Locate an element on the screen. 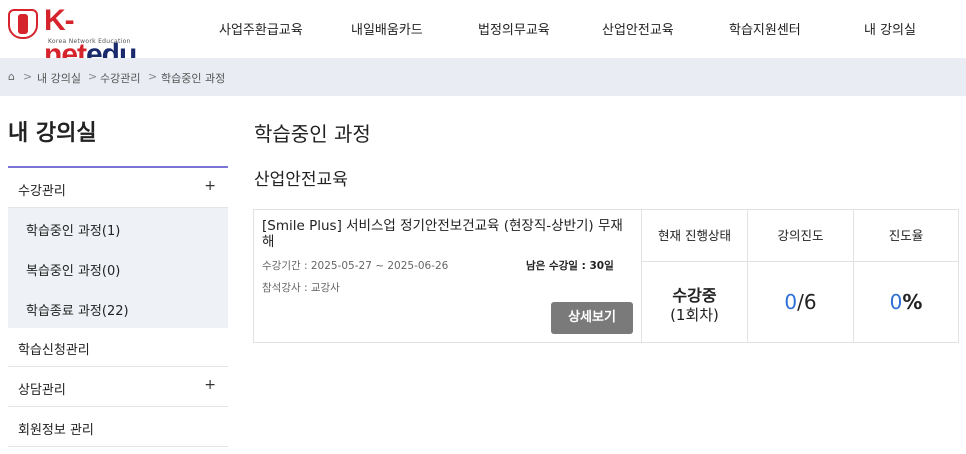 The image size is (966, 454). breadcrumb-my-classroom: 내 강의실 is located at coordinates (59, 78).